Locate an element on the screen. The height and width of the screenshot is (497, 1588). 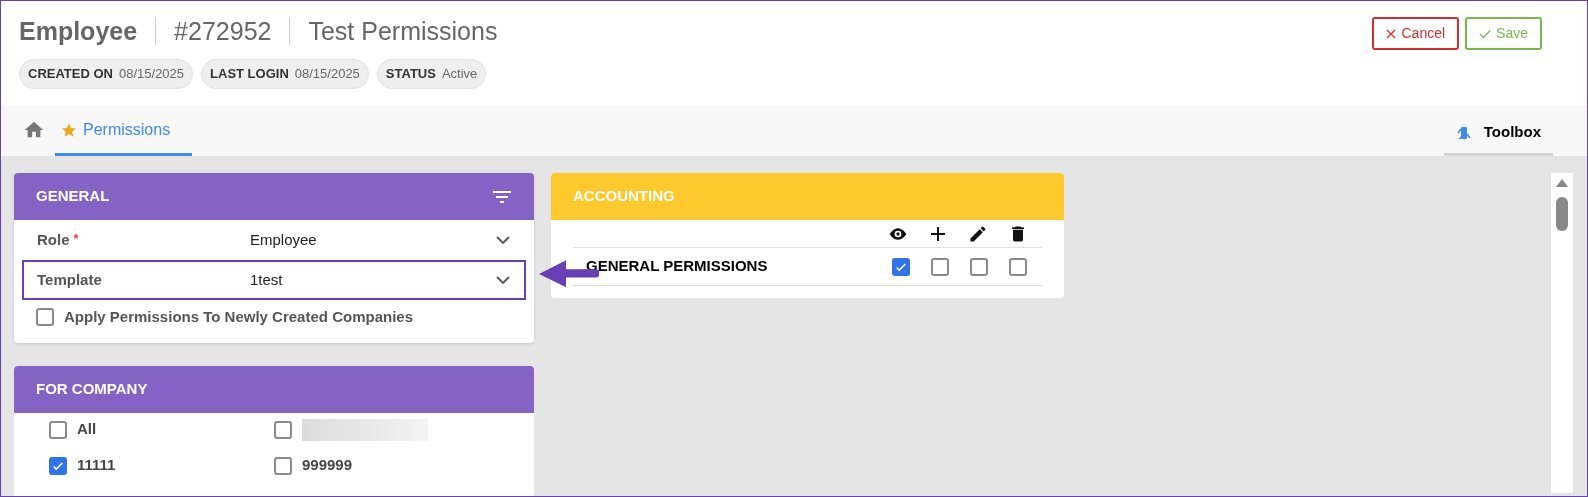
page-title: Employee is located at coordinates (78, 31).